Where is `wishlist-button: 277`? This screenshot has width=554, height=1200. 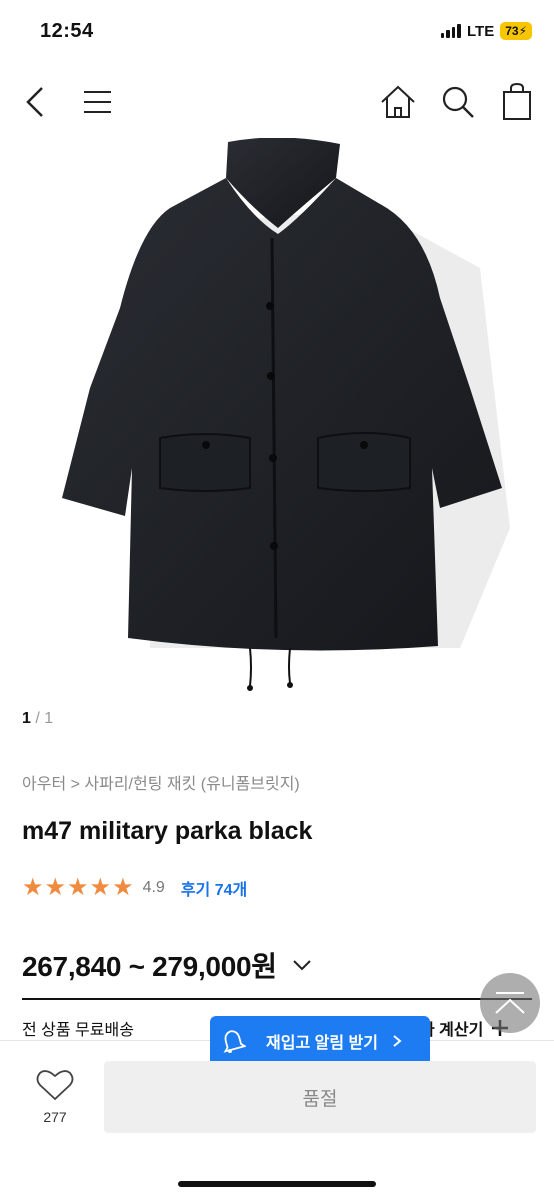
wishlist-button: 277 is located at coordinates (55, 1096).